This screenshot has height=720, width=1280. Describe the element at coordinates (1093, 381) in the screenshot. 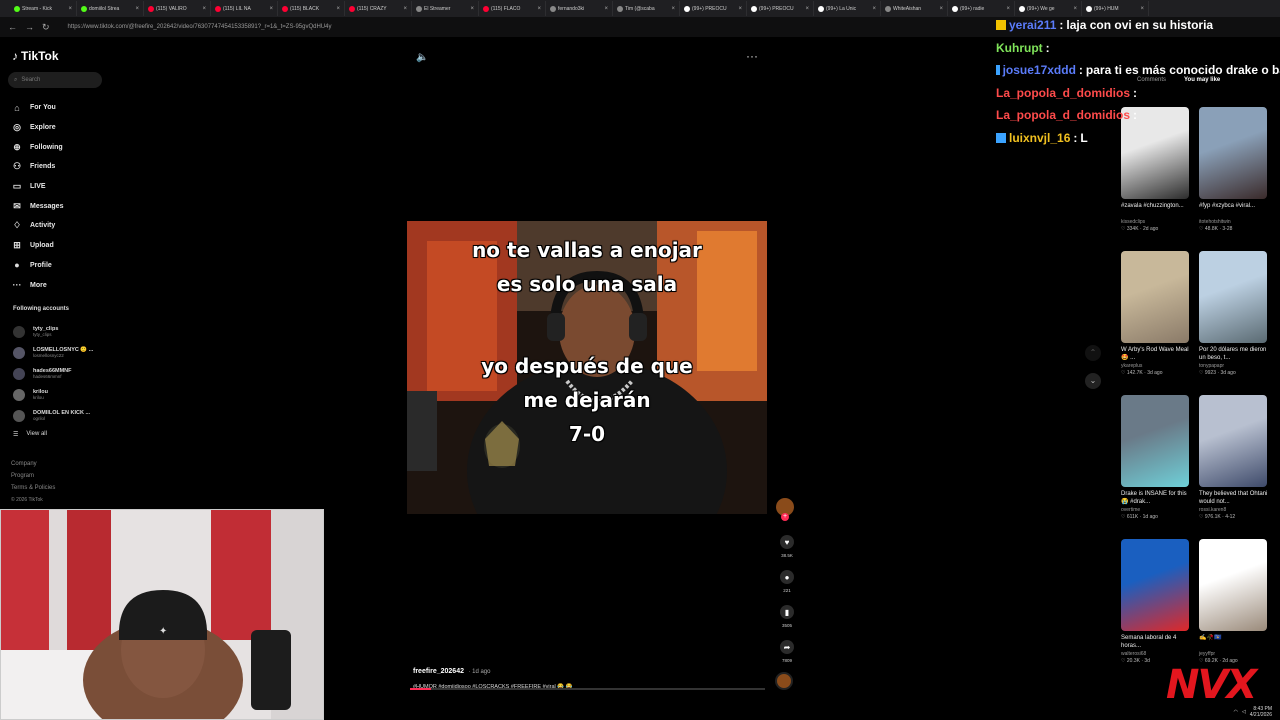

I see `next-video-button: ⌄` at that location.